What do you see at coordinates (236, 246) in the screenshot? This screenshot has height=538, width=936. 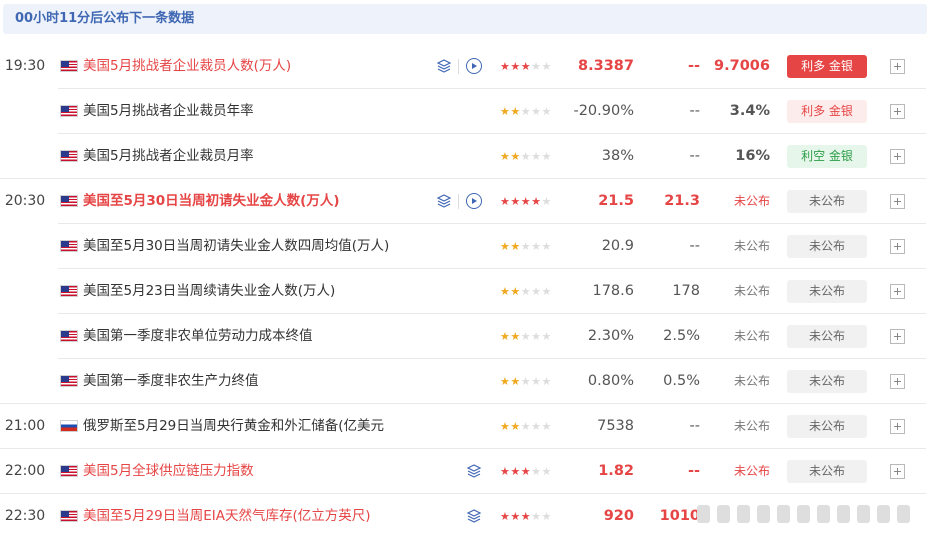 I see `event-name: 美国至5月30日当周初请失业金人数四周均值(万人)` at bounding box center [236, 246].